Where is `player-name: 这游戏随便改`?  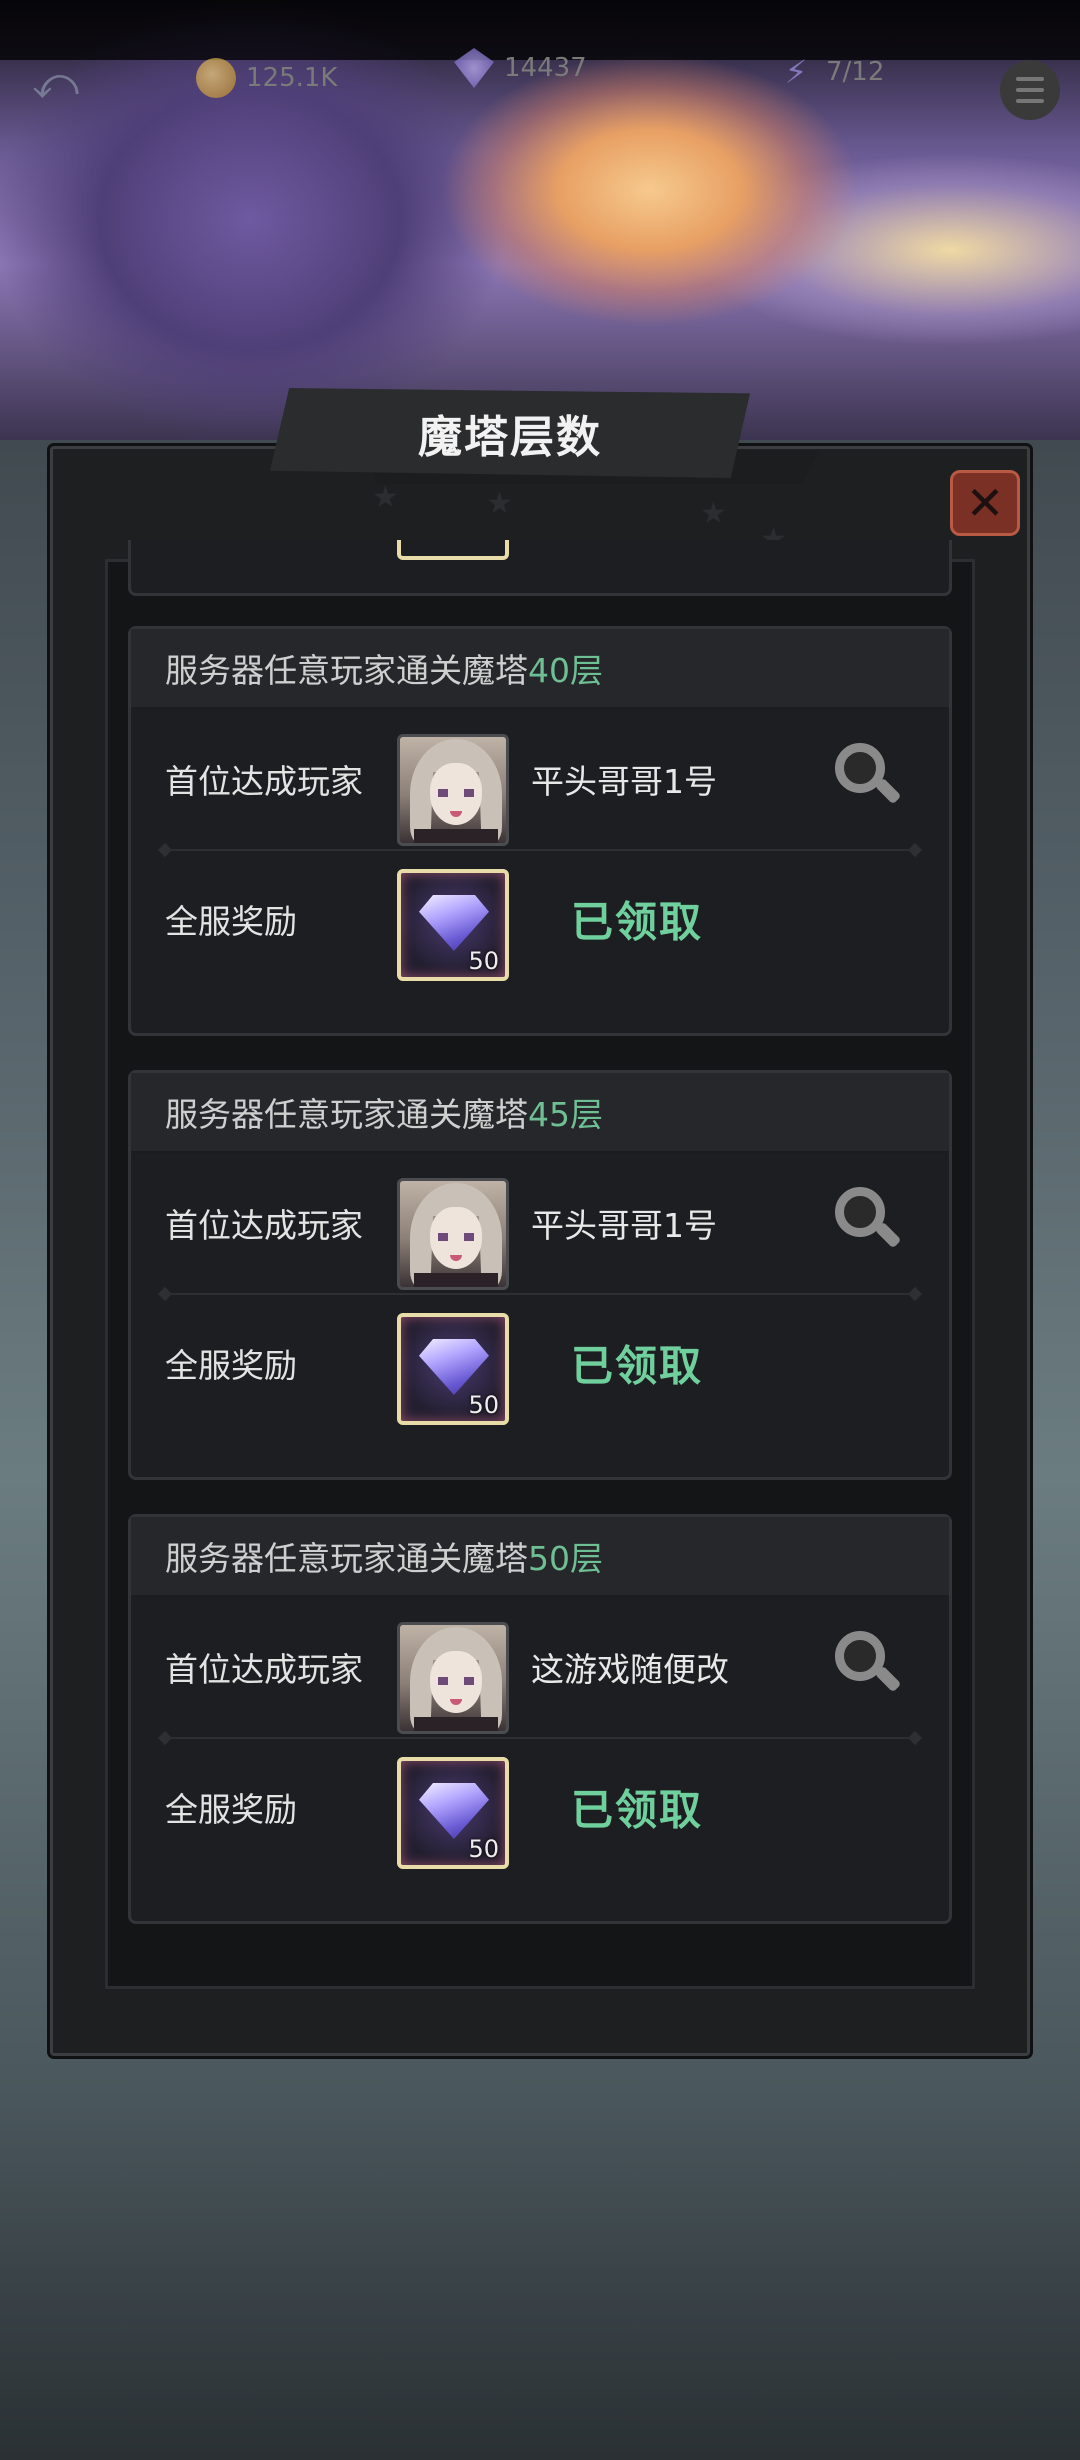
player-name: 这游戏随便改 is located at coordinates (630, 1669).